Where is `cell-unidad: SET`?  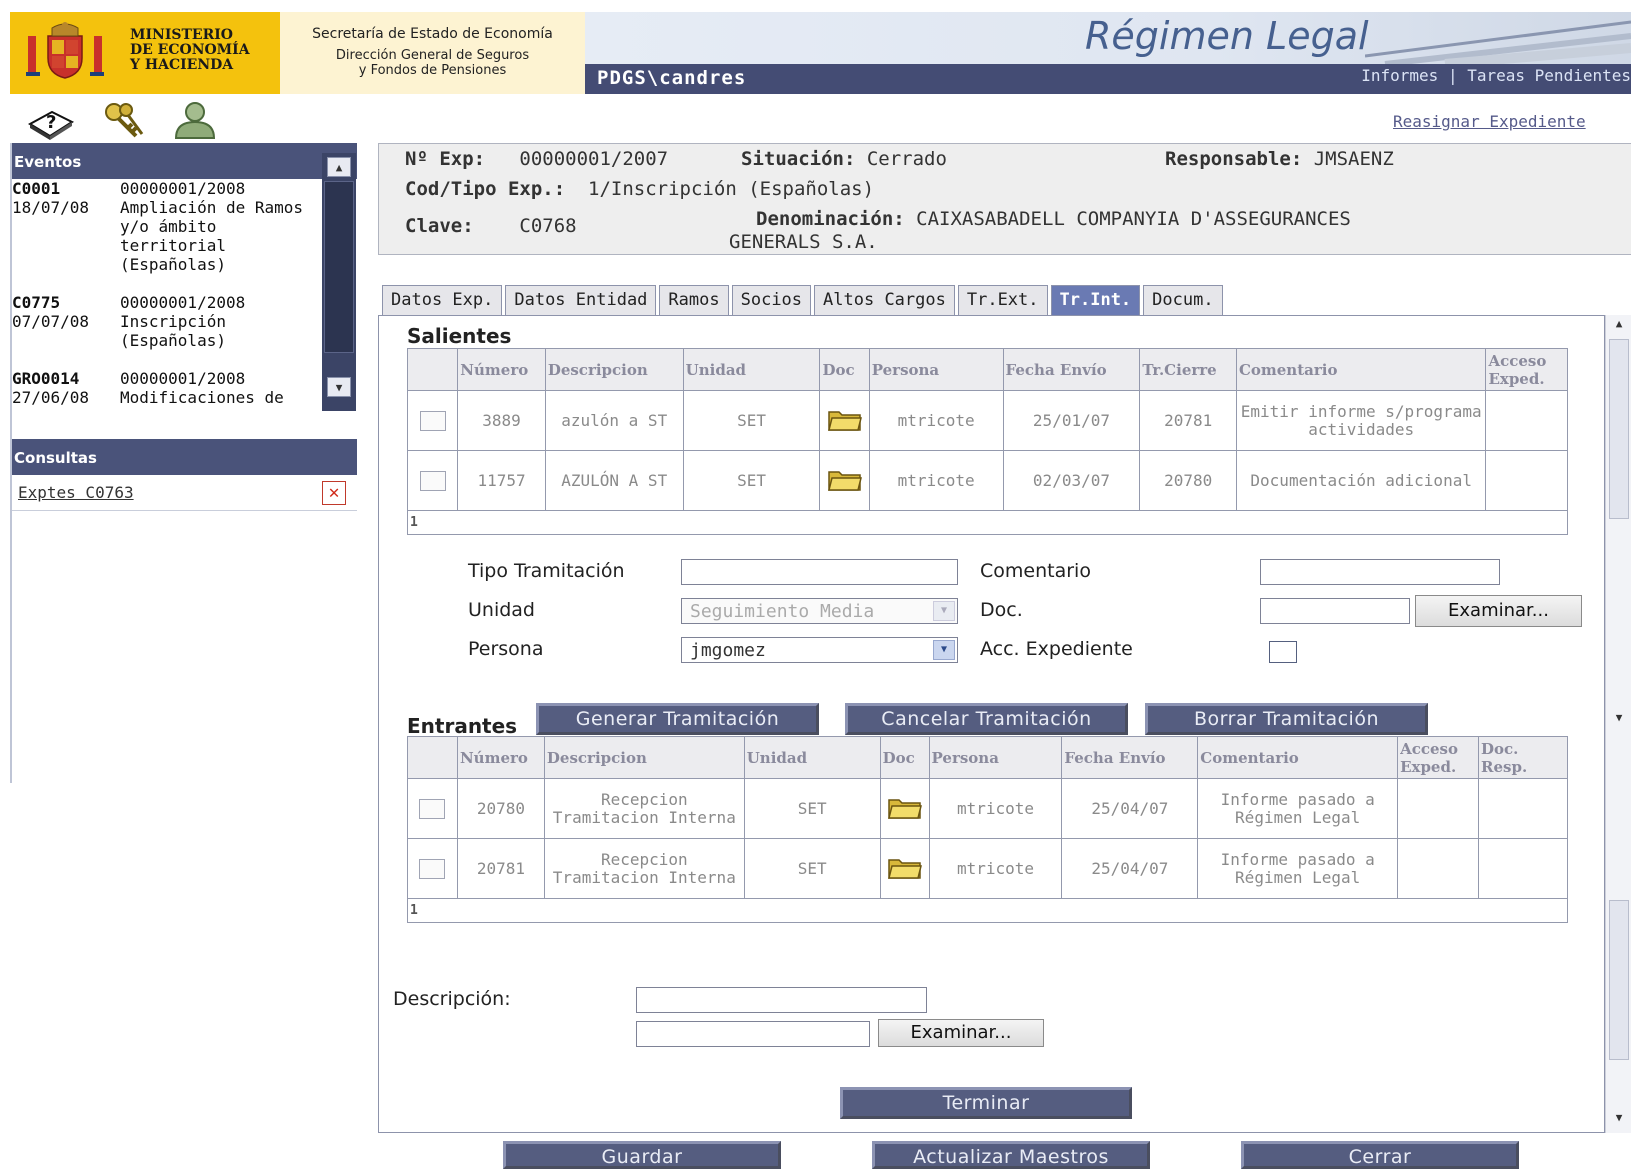 cell-unidad: SET is located at coordinates (812, 868).